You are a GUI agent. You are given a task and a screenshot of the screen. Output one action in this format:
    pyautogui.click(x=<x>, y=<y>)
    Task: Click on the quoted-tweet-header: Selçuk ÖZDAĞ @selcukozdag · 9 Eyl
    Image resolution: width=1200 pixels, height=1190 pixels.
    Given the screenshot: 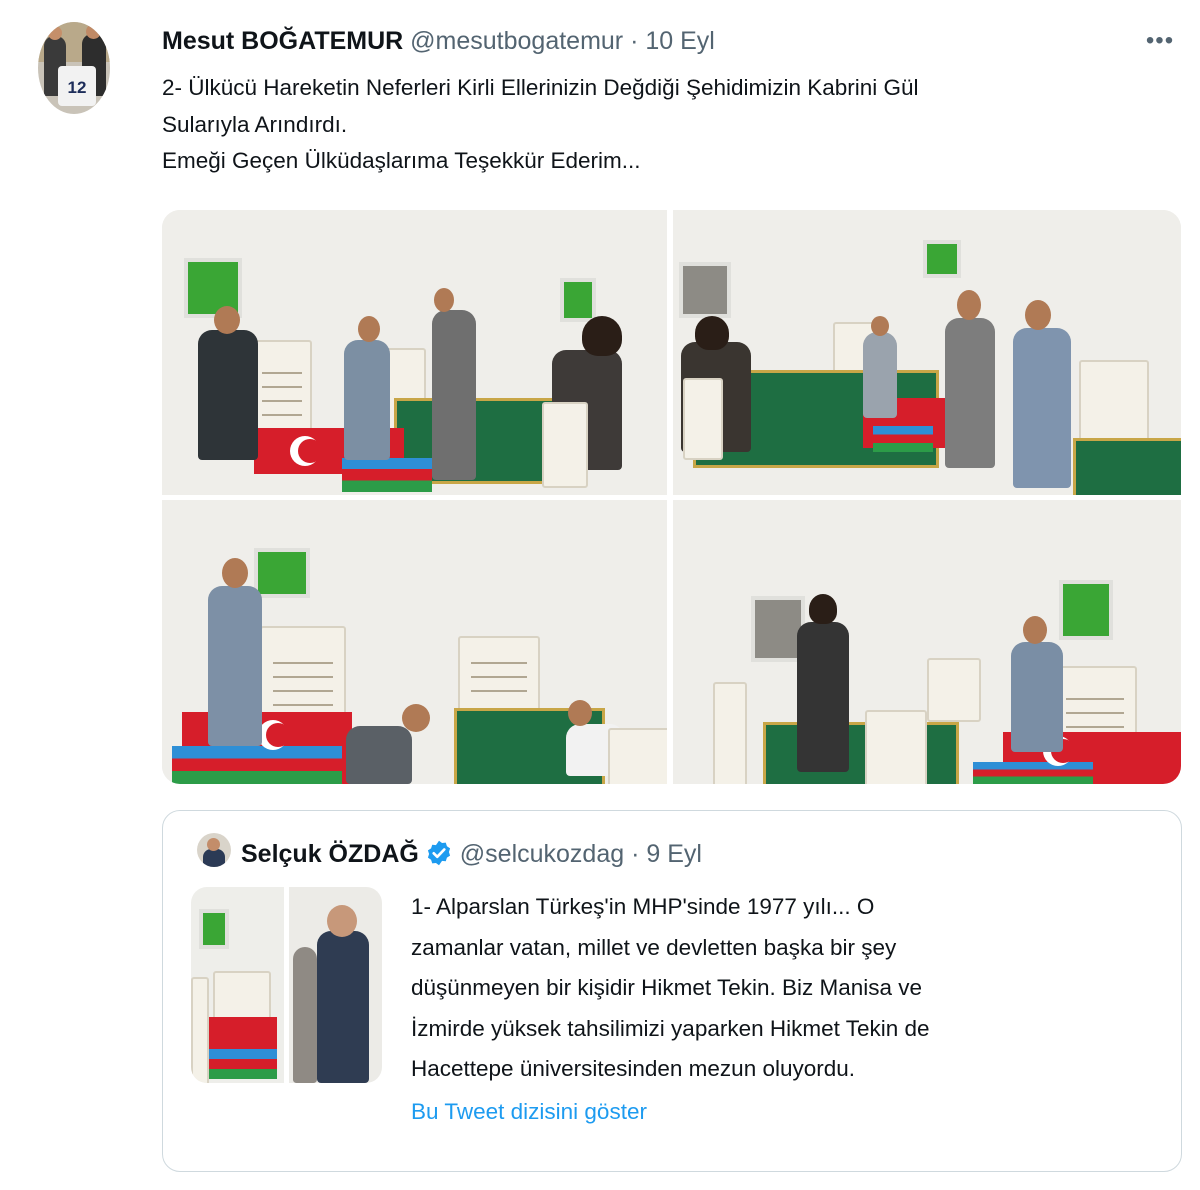 What is the action you would take?
    pyautogui.click(x=471, y=854)
    